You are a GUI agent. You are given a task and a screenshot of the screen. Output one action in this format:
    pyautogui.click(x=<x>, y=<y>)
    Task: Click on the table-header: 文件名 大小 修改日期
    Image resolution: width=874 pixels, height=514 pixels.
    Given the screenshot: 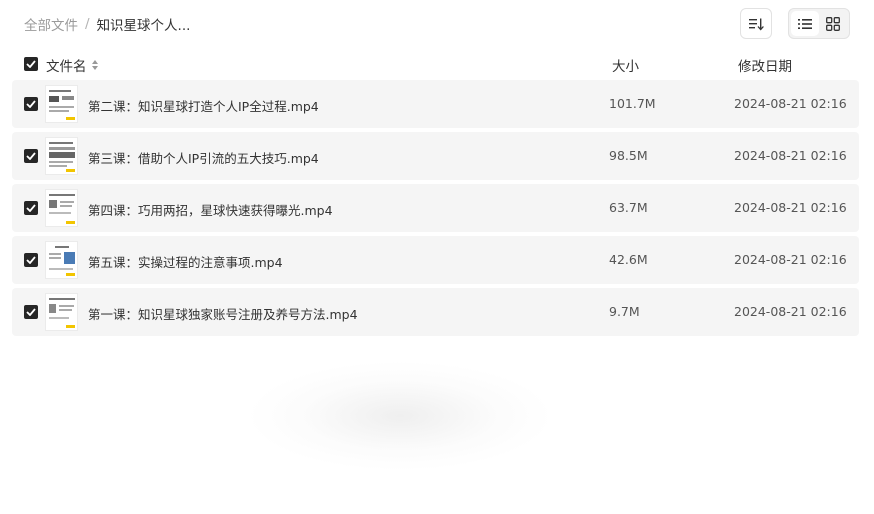 What is the action you would take?
    pyautogui.click(x=437, y=64)
    